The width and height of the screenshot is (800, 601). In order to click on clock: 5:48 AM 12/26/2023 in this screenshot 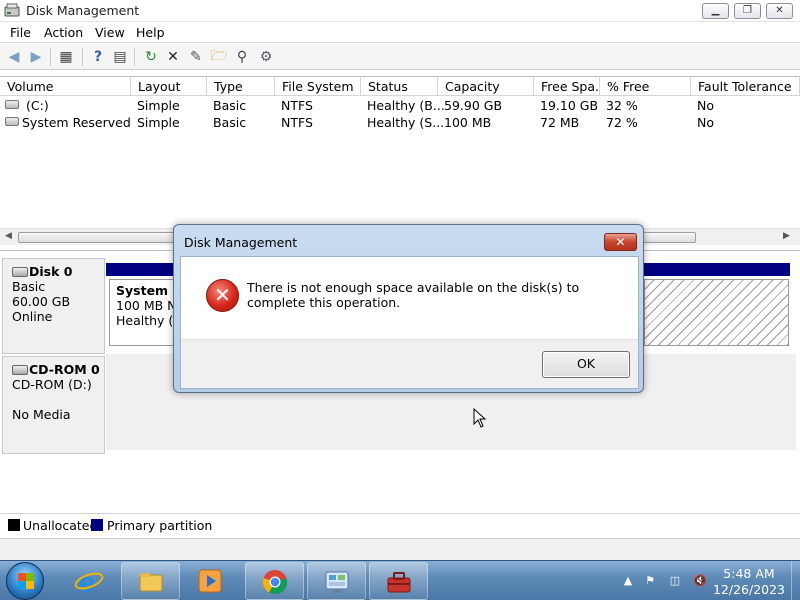, I will do `click(749, 582)`.